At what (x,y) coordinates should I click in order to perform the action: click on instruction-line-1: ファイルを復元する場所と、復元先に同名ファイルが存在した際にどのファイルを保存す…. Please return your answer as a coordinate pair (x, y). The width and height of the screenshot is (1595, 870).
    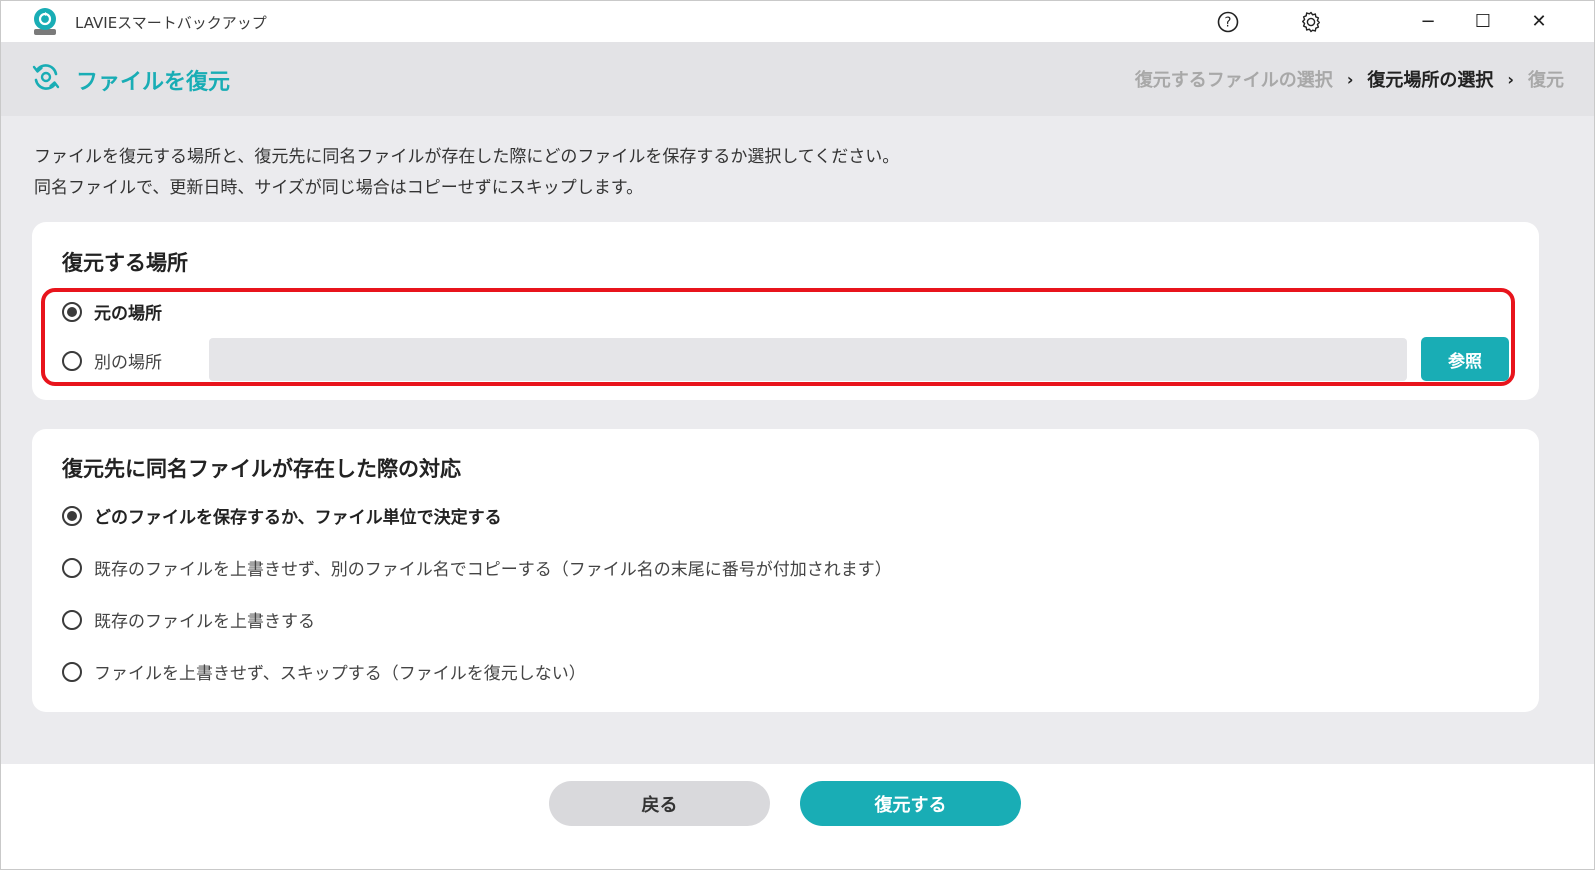
    Looking at the image, I should click on (467, 157).